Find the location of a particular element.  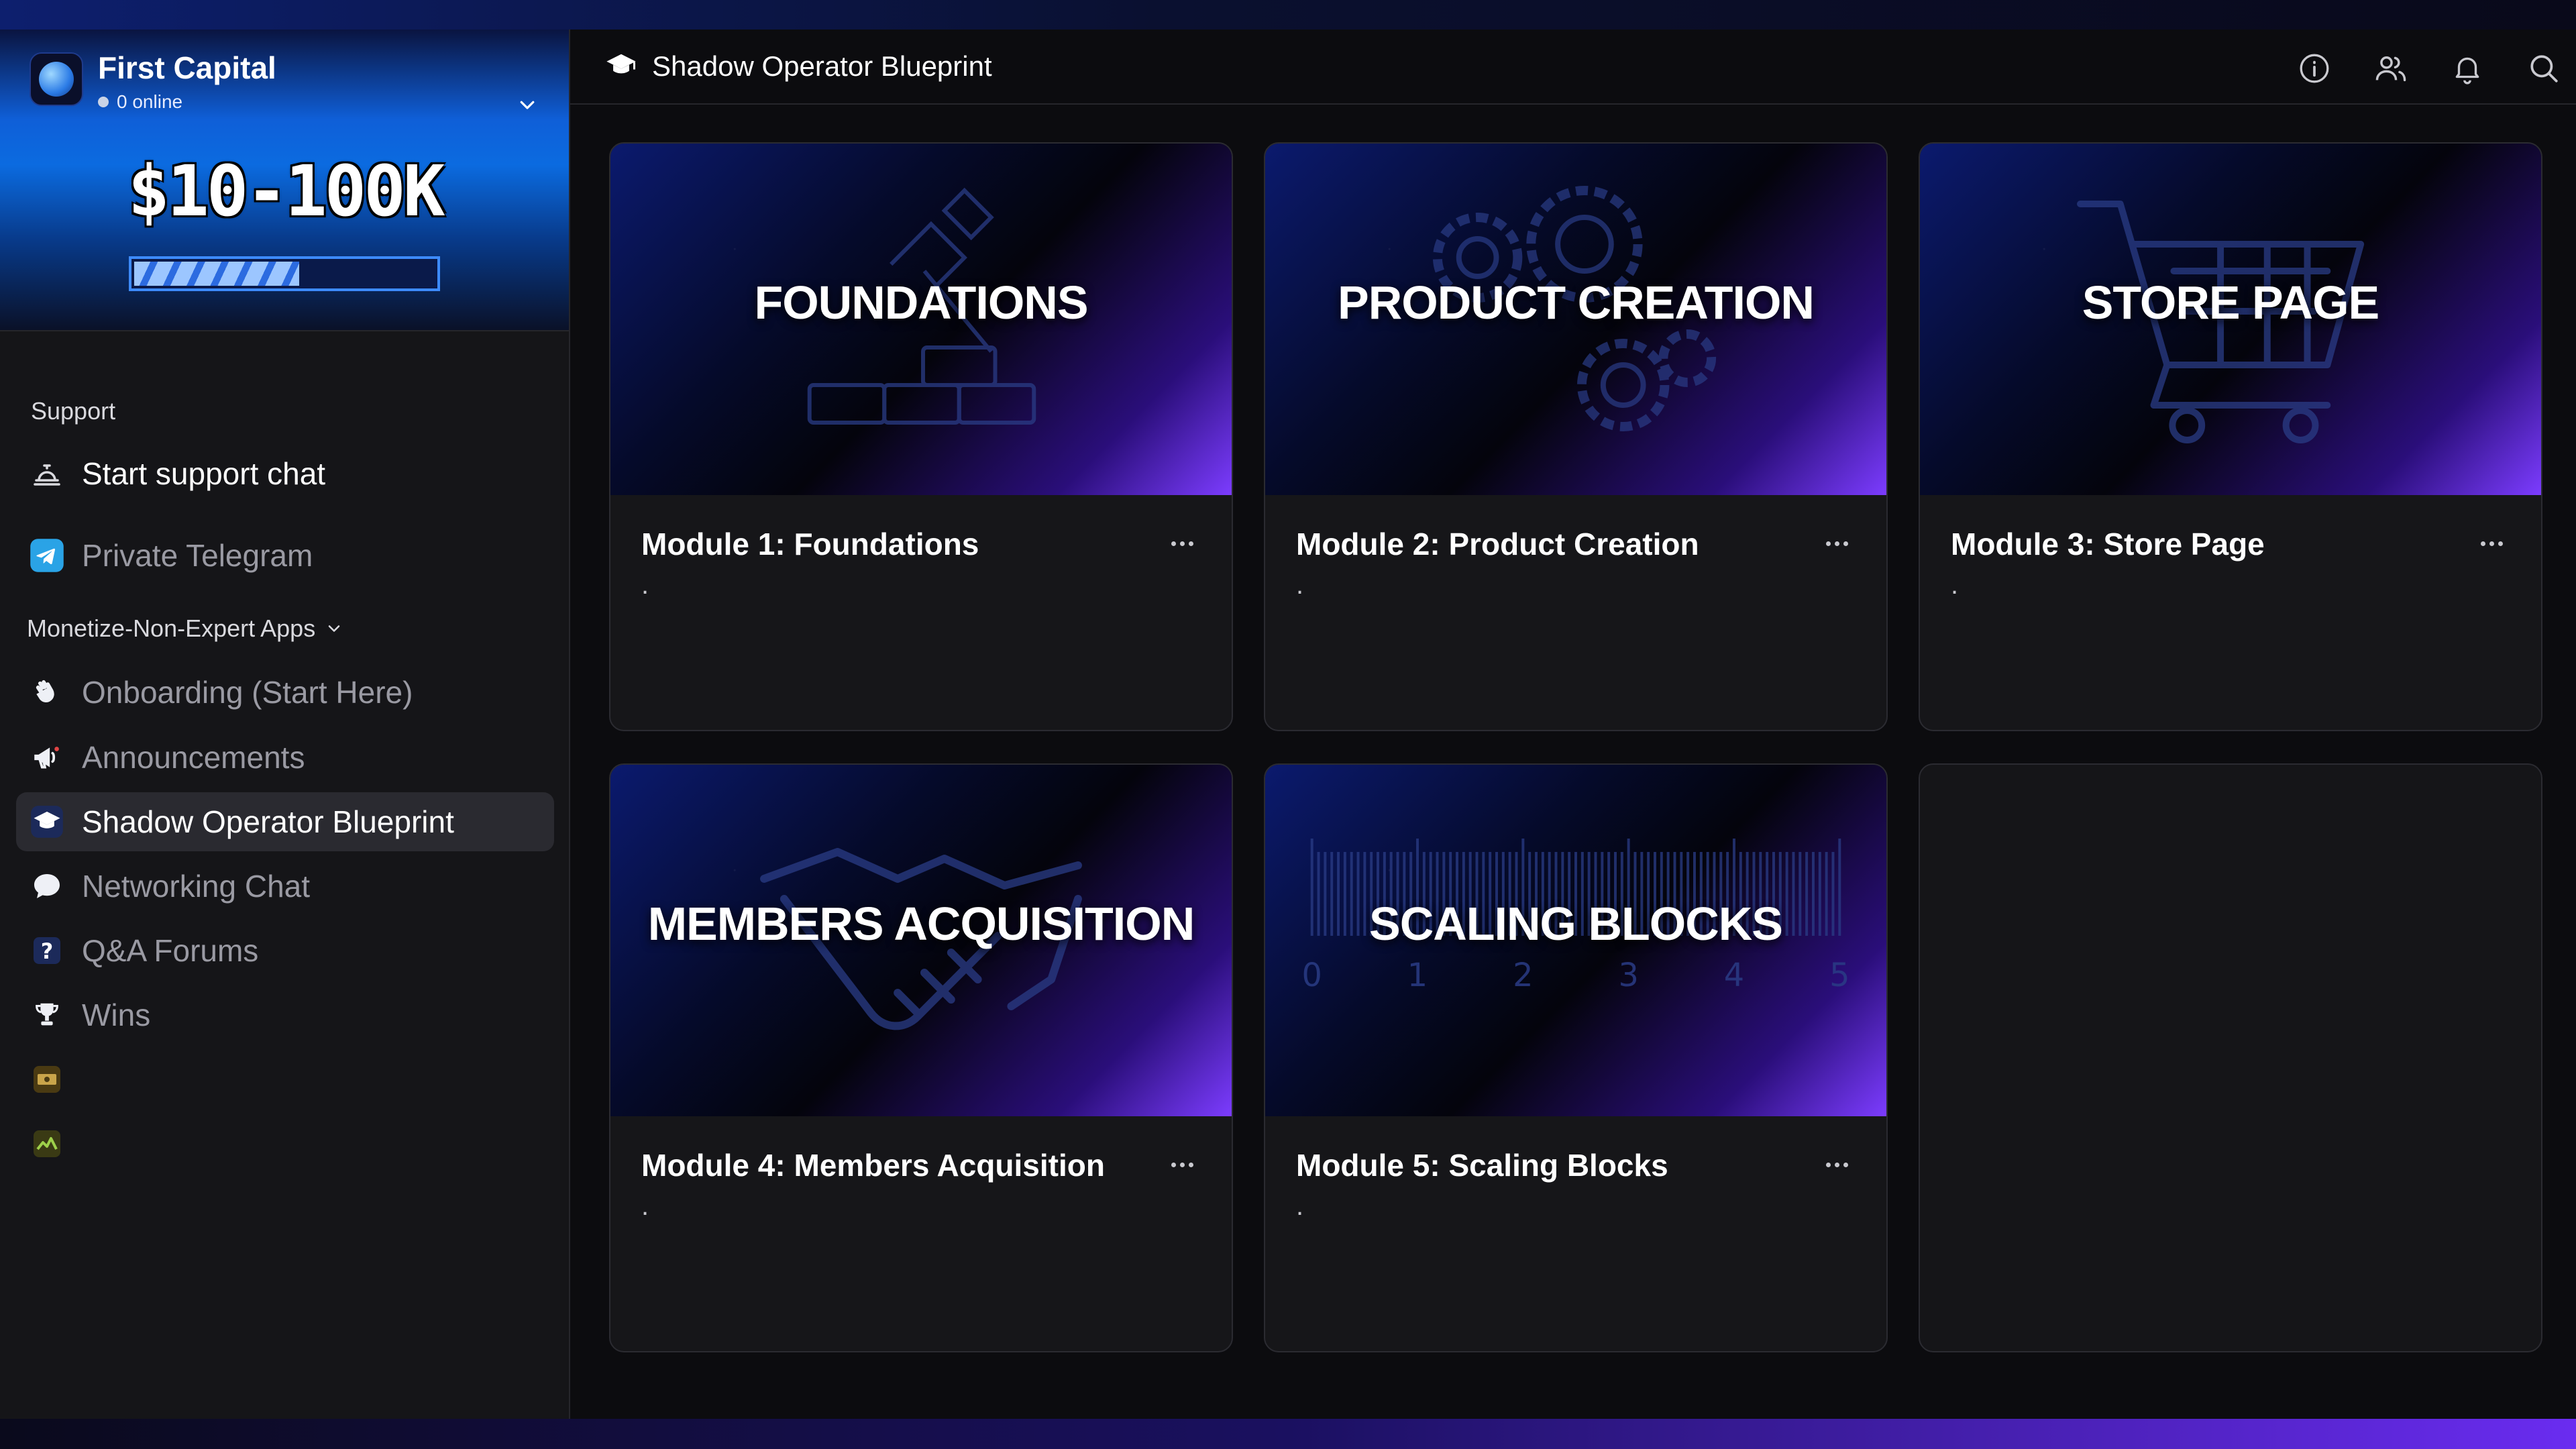

online-dot-icon is located at coordinates (103, 102).